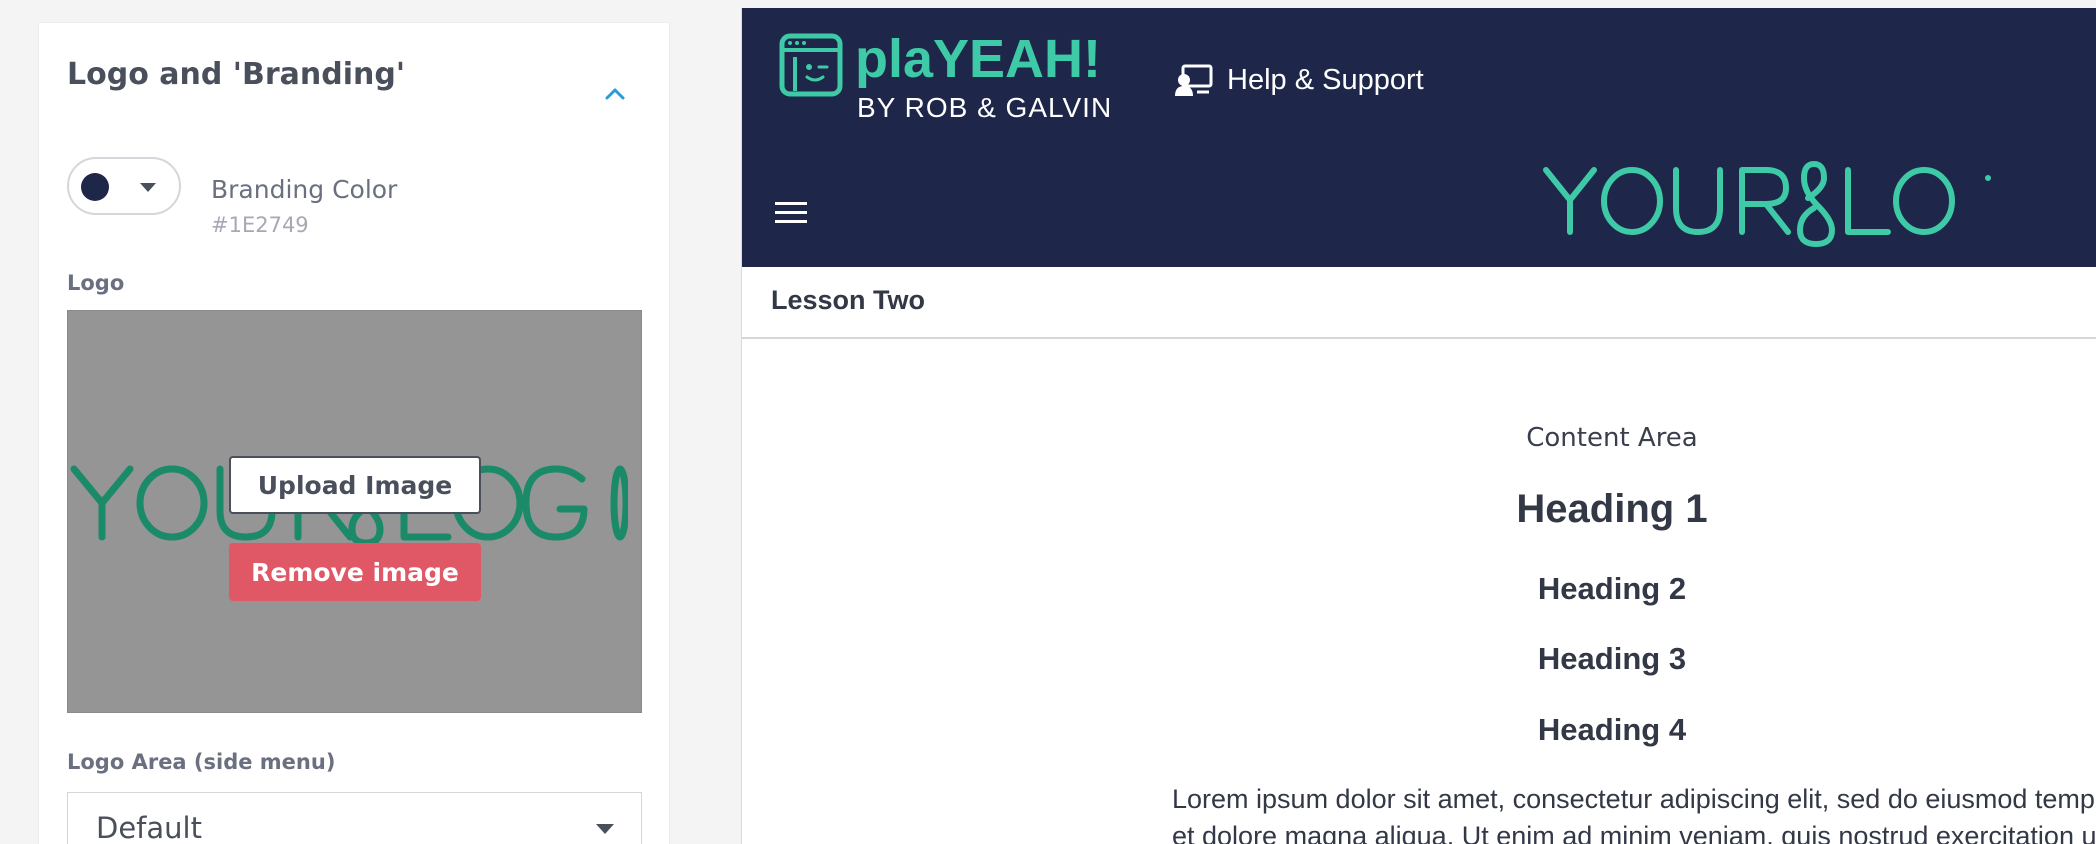 This screenshot has height=844, width=2096. I want to click on logo-upload-area: Upload Image Remove image, so click(354, 511).